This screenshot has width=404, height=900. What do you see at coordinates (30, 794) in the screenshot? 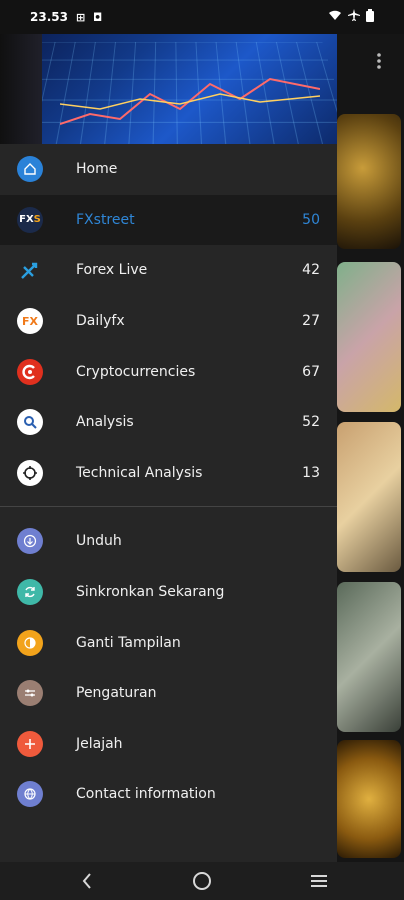
I see `contact-icon` at bounding box center [30, 794].